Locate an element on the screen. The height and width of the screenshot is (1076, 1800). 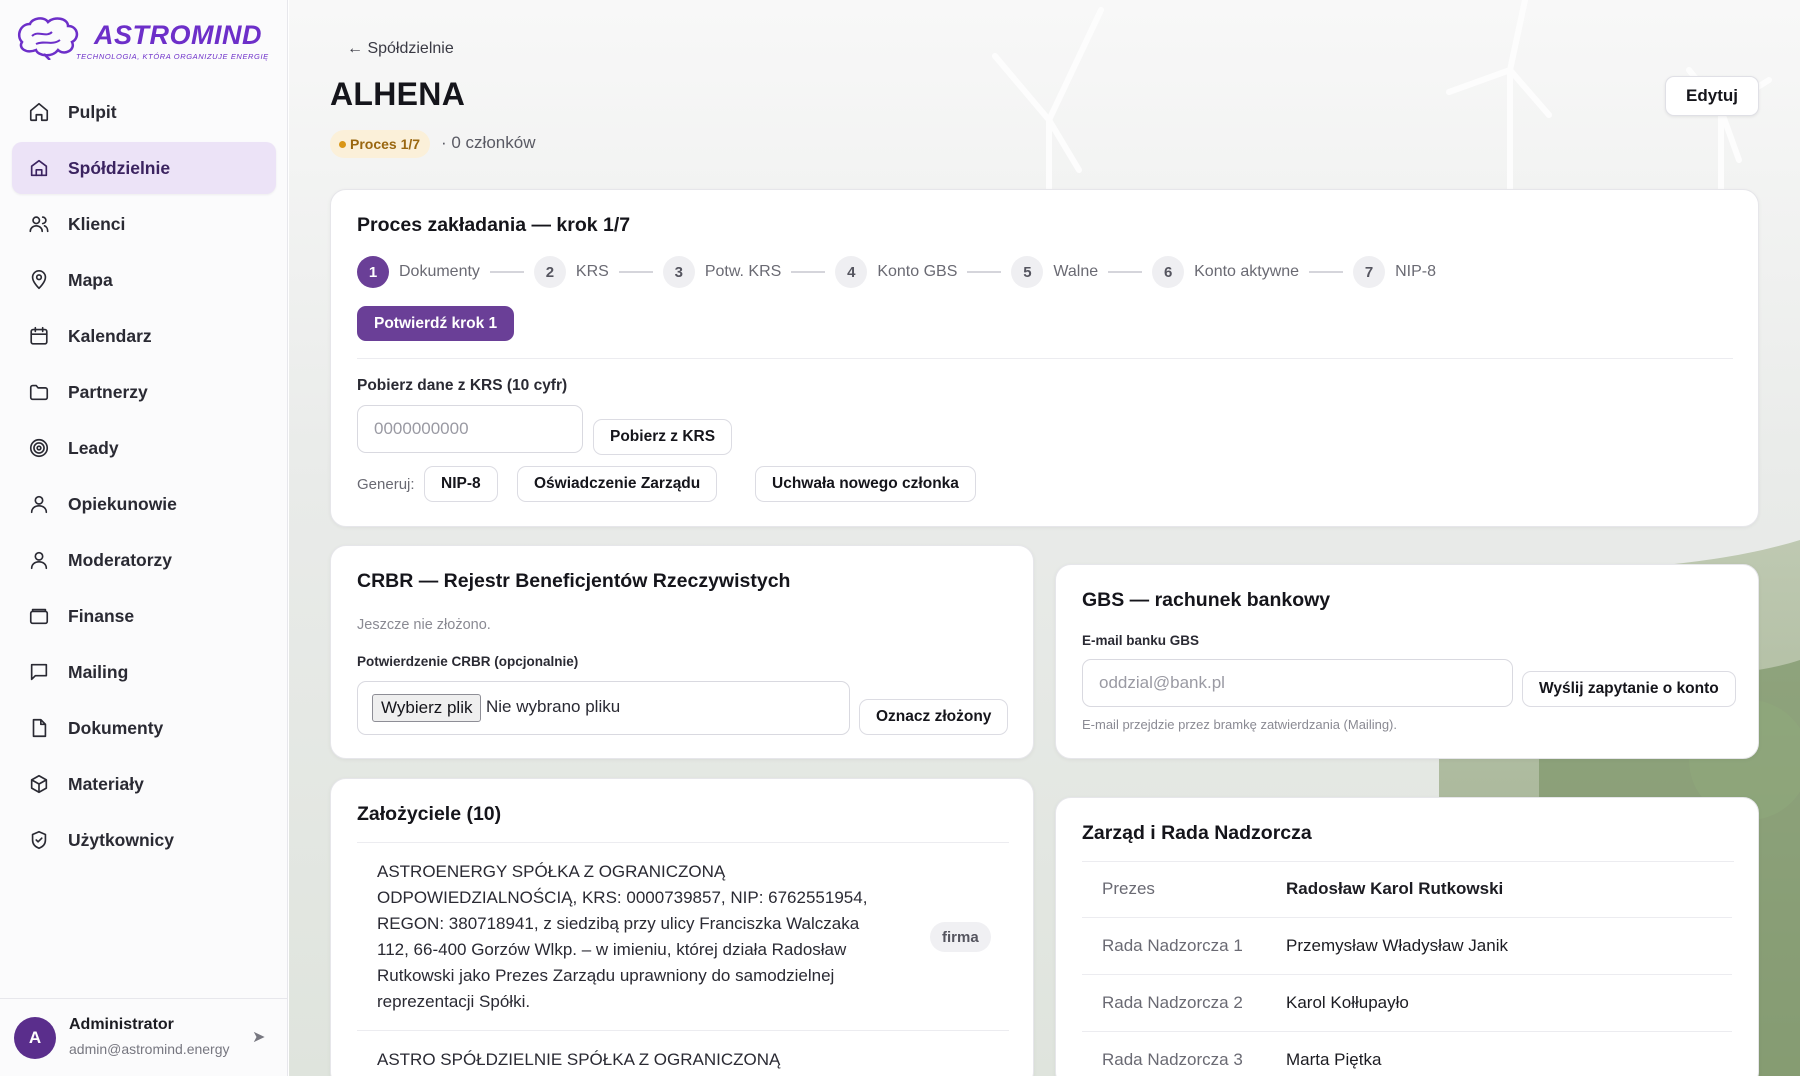
sidebar-item-label: Opiekunowie is located at coordinates (122, 503).